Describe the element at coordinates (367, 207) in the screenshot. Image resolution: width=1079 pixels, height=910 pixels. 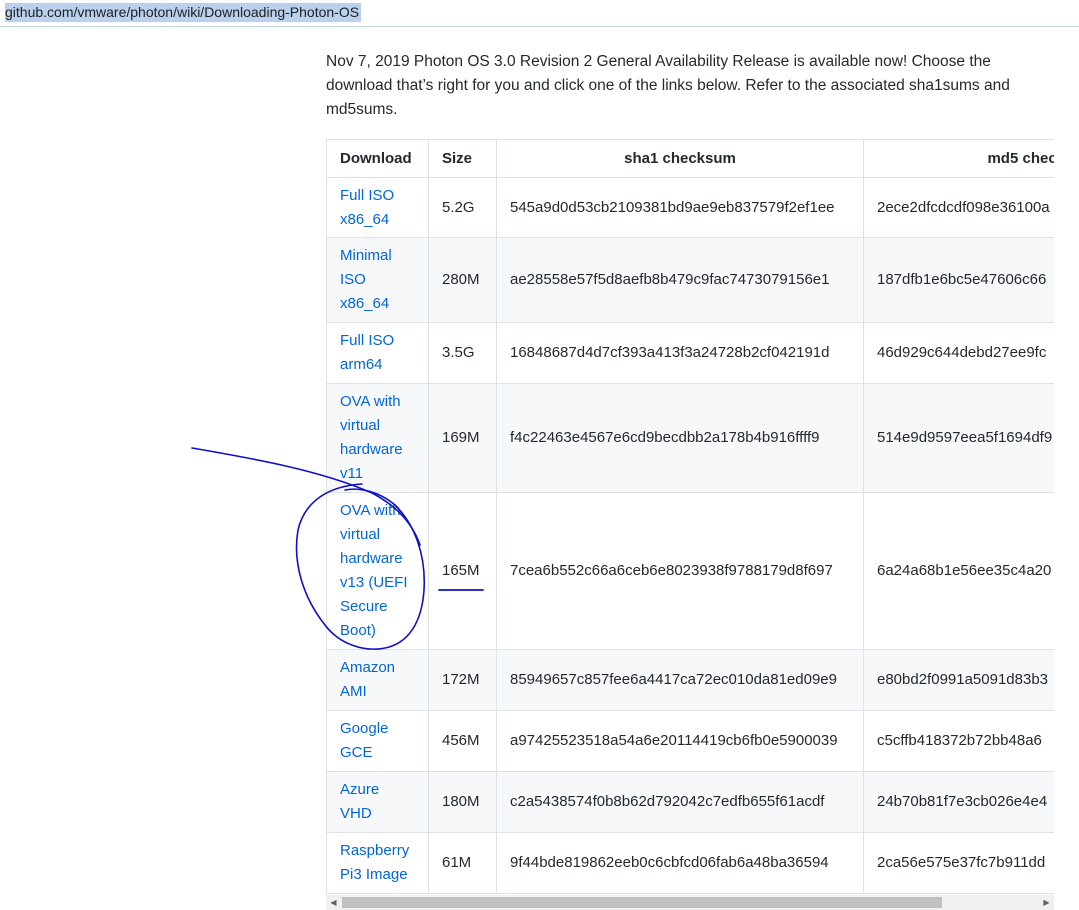
I see `download-link: Full ISO x86_64` at that location.